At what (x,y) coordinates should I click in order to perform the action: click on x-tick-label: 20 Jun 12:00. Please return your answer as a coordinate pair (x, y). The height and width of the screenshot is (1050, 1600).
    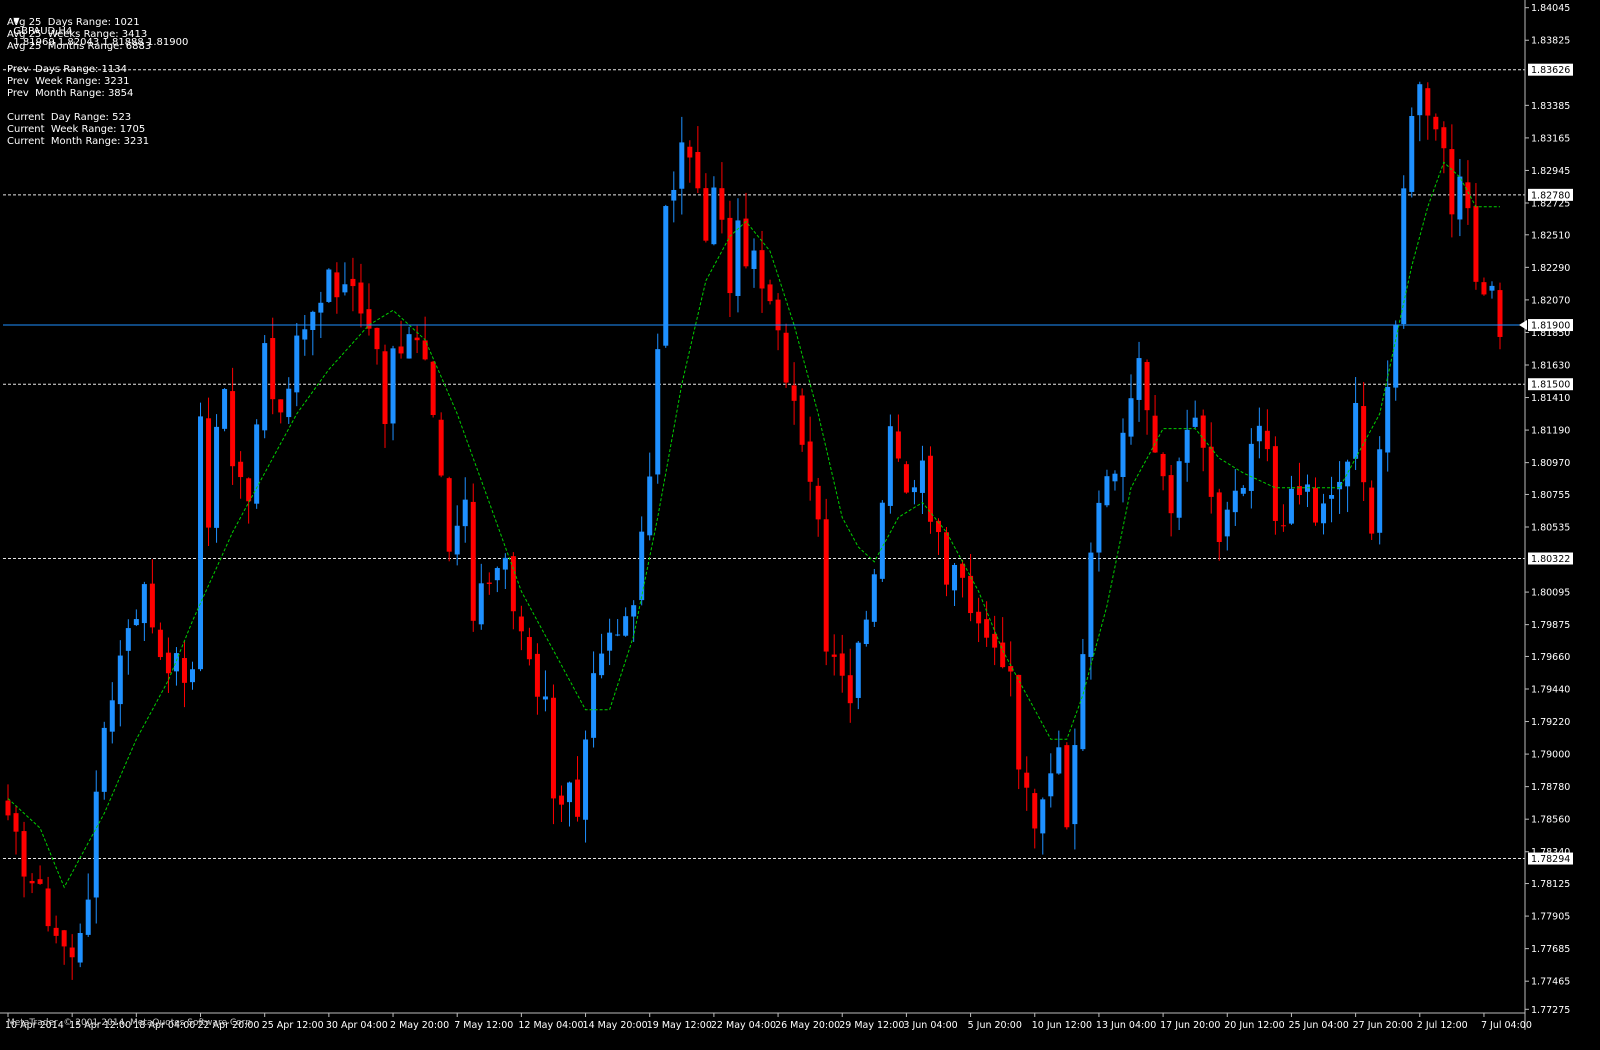
    Looking at the image, I should click on (1254, 1025).